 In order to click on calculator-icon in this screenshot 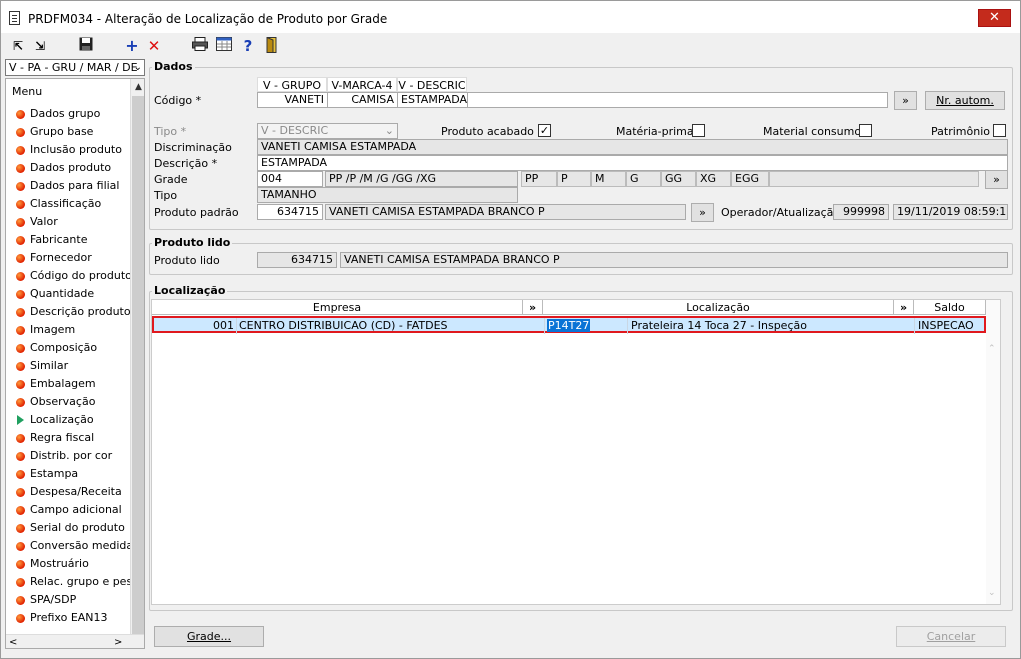, I will do `click(224, 46)`.